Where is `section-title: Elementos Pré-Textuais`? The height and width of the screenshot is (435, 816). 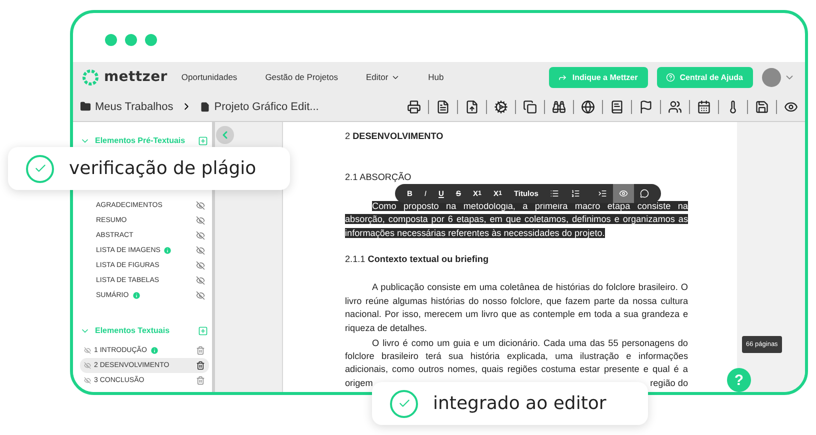 section-title: Elementos Pré-Textuais is located at coordinates (140, 140).